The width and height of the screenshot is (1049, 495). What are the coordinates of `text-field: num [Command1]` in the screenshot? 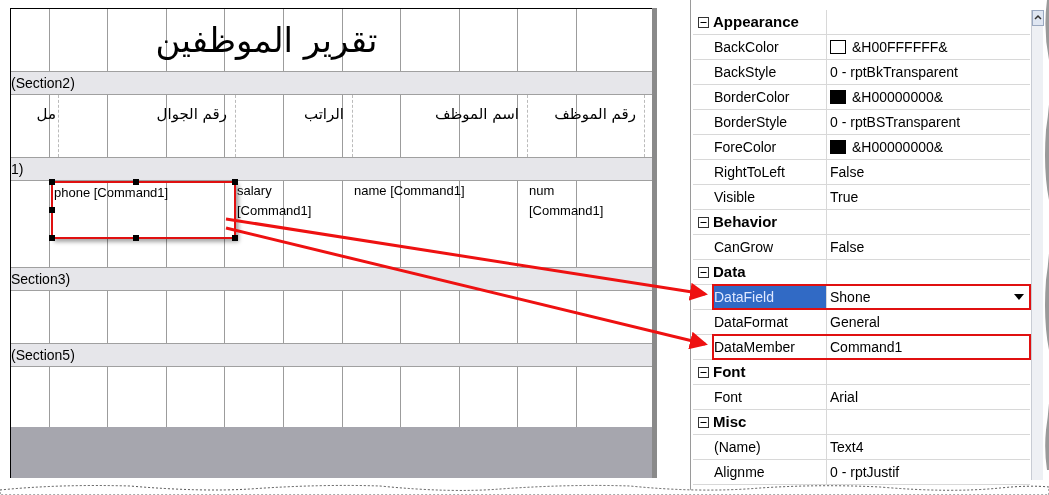 It's located at (578, 210).